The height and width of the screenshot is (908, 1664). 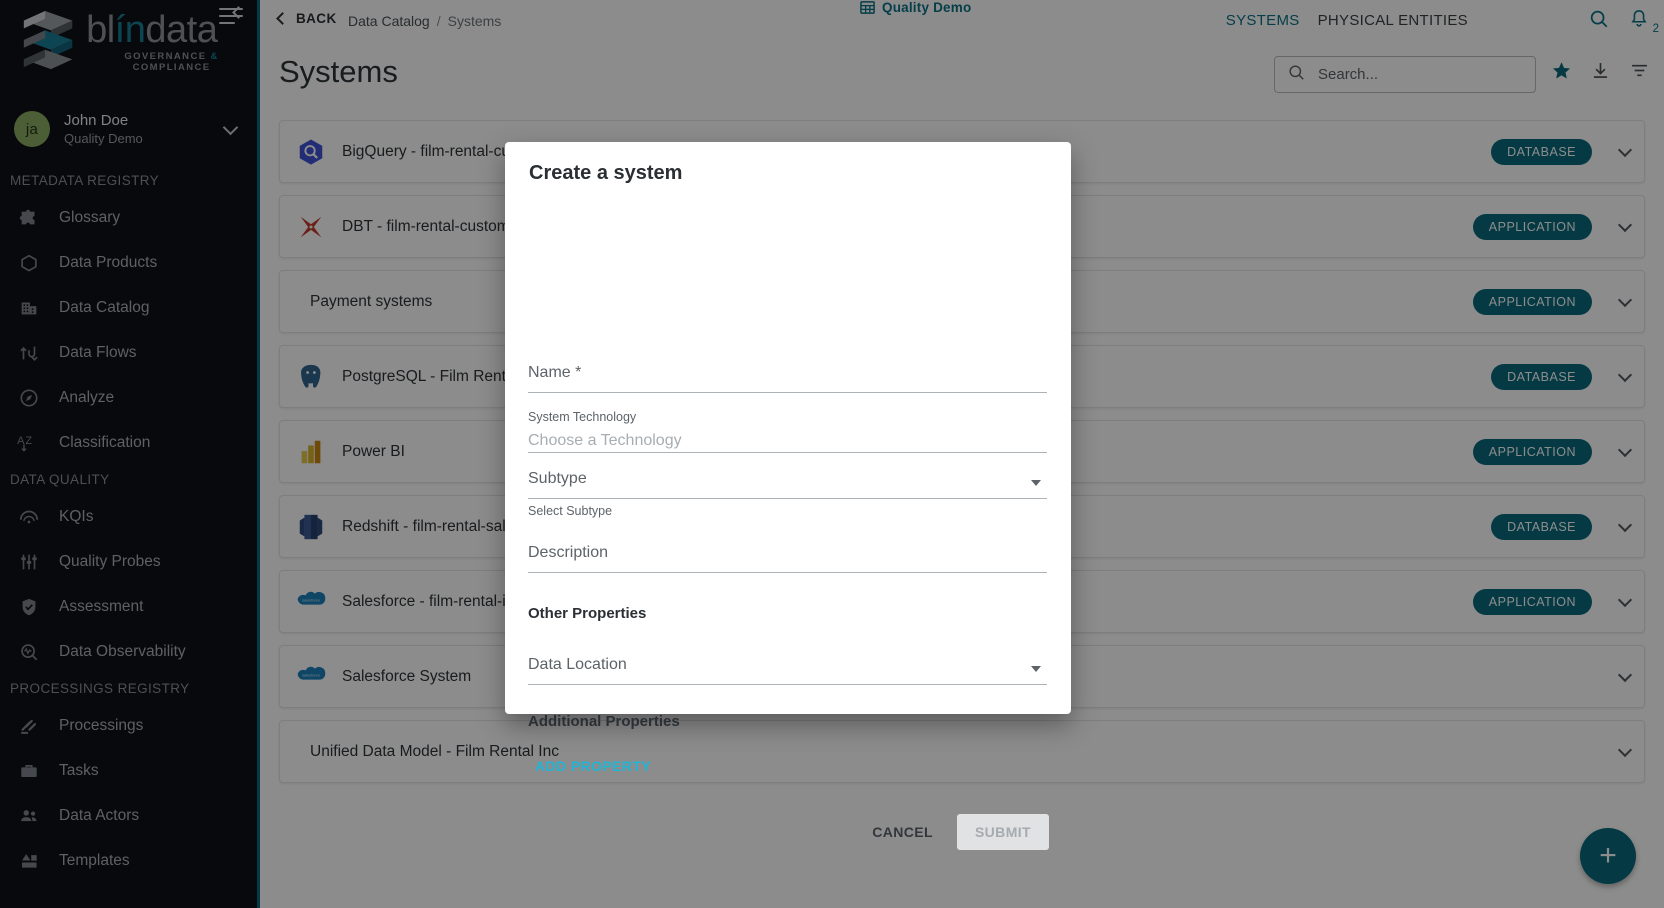 What do you see at coordinates (570, 511) in the screenshot?
I see `subtype-helper-text: Select Subtype` at bounding box center [570, 511].